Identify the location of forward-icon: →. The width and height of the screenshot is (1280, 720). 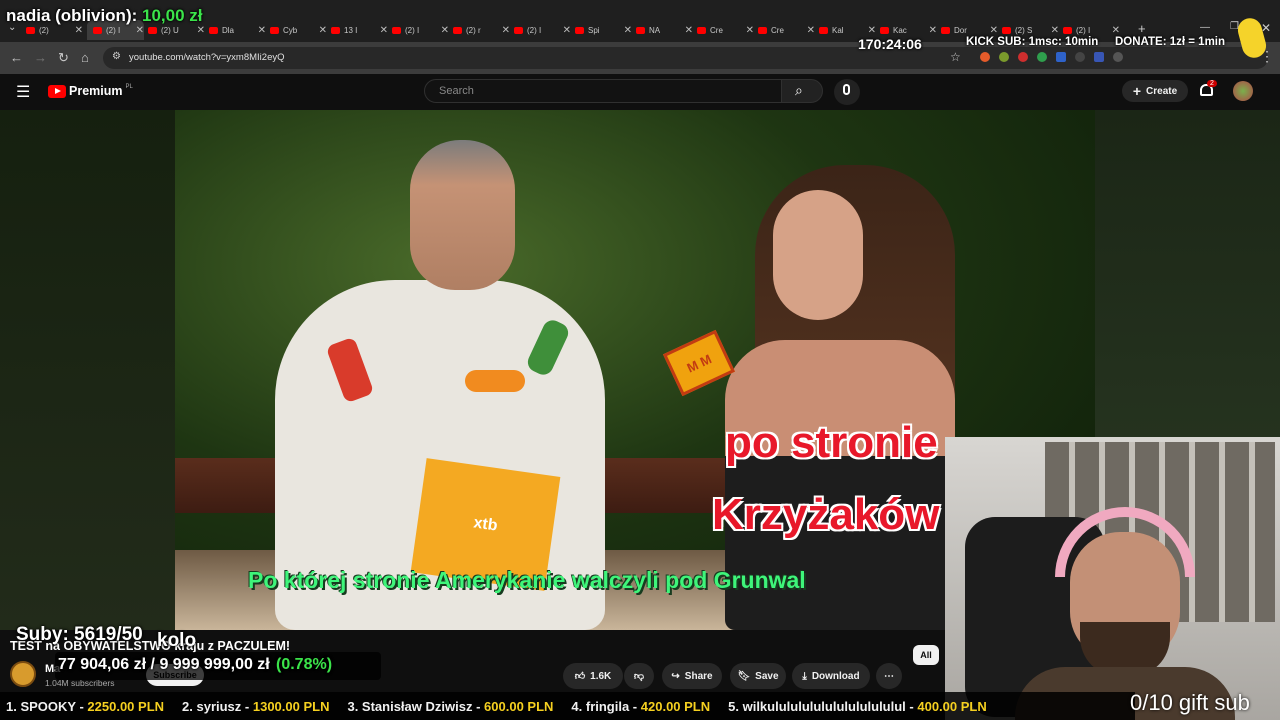
(40, 57).